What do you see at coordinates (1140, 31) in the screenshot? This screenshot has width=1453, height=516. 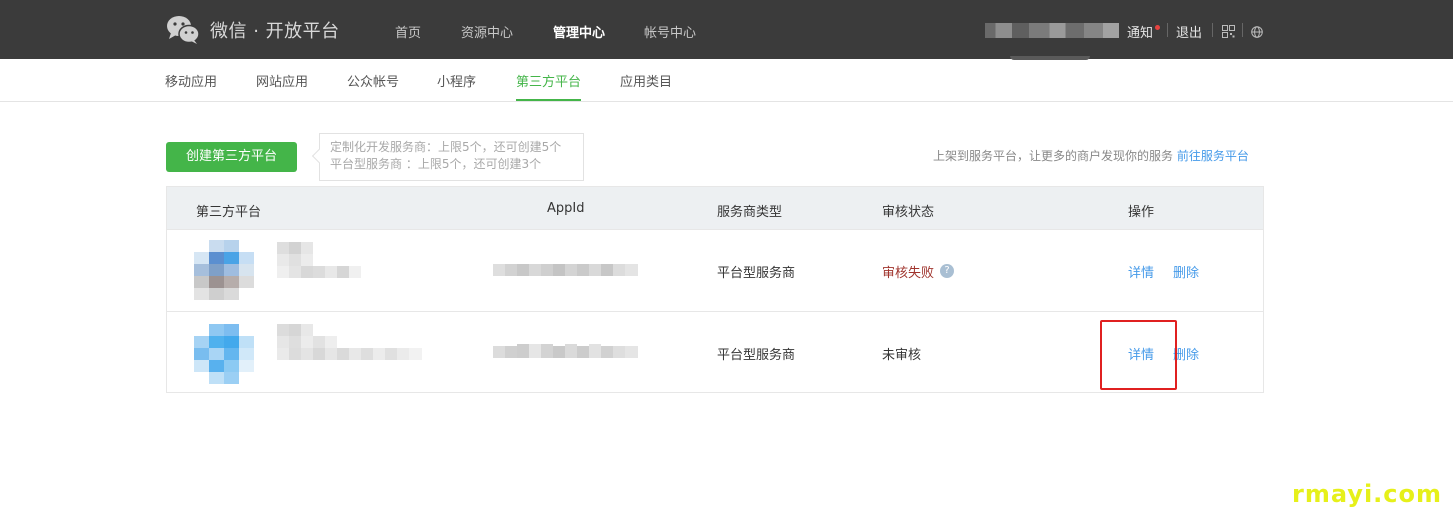 I see `notice-link: 通知` at bounding box center [1140, 31].